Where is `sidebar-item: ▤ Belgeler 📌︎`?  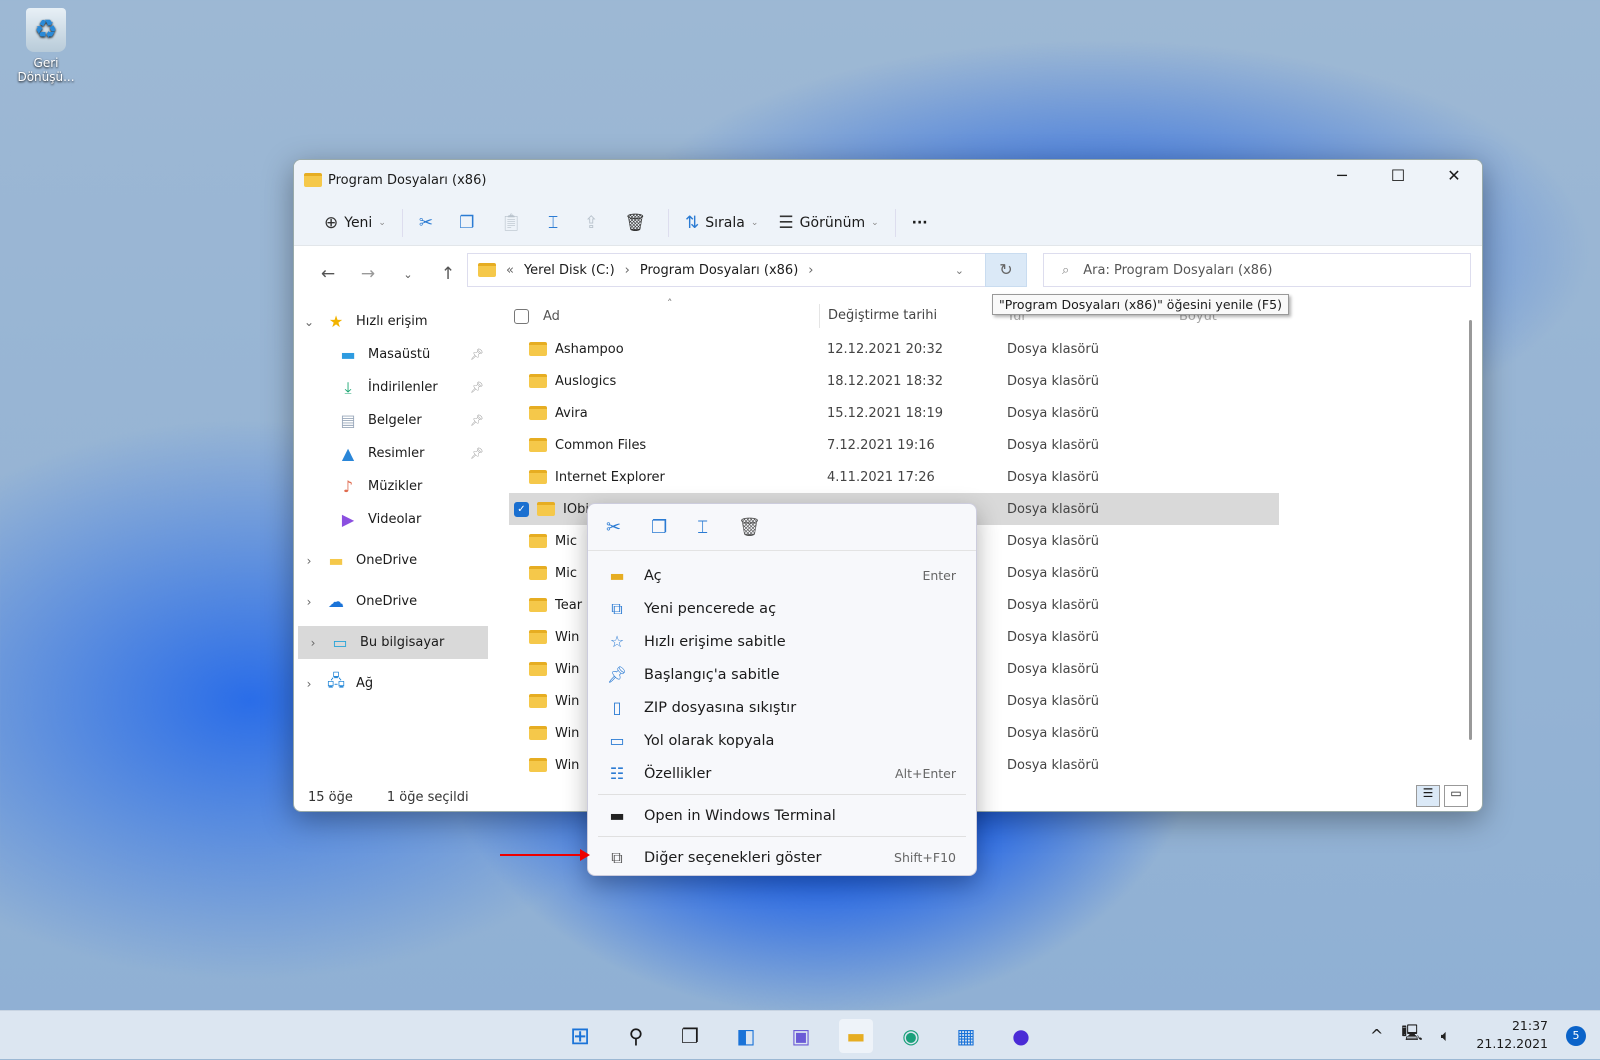
sidebar-item: ▤ Belgeler 📌︎ is located at coordinates (393, 420).